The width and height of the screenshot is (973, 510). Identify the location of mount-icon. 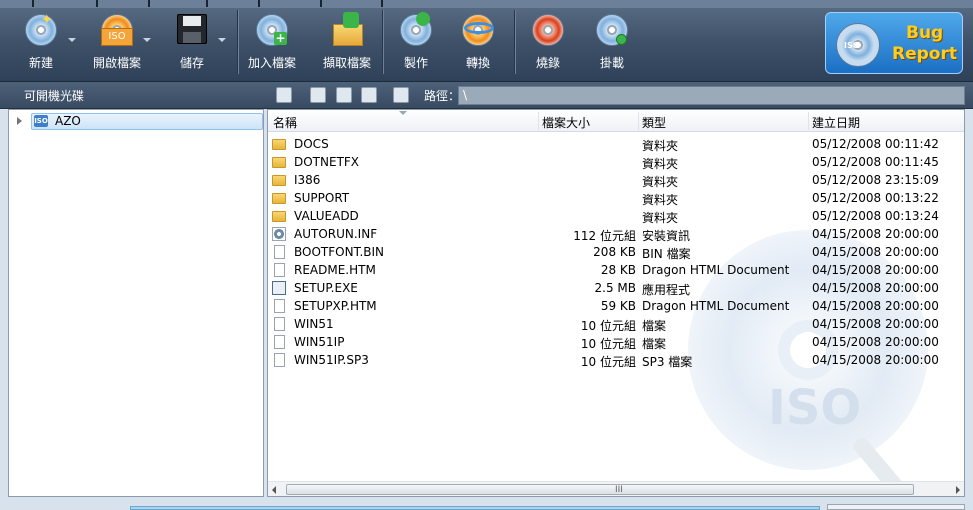
(612, 30).